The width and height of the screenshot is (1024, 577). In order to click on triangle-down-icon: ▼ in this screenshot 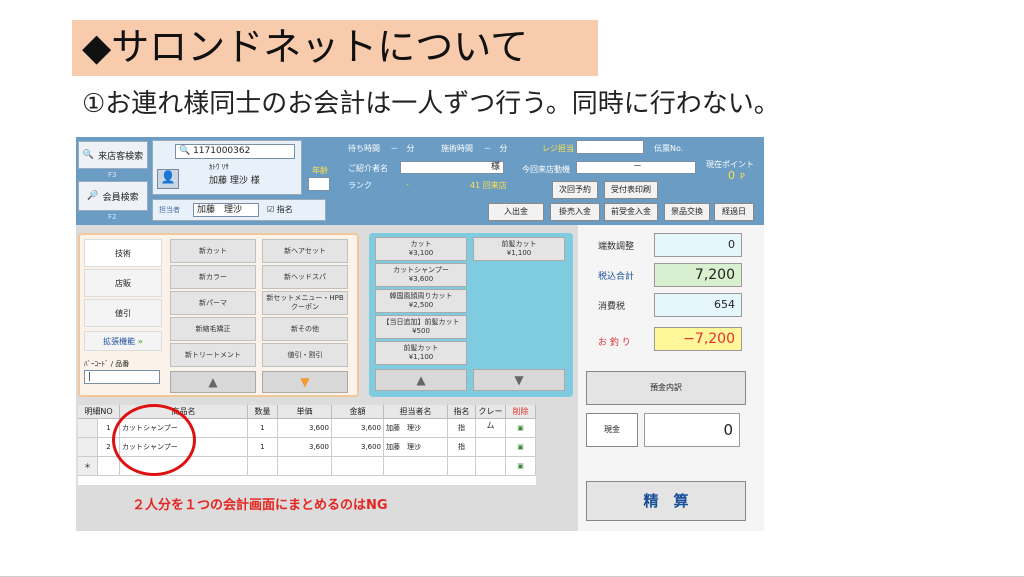, I will do `click(305, 382)`.